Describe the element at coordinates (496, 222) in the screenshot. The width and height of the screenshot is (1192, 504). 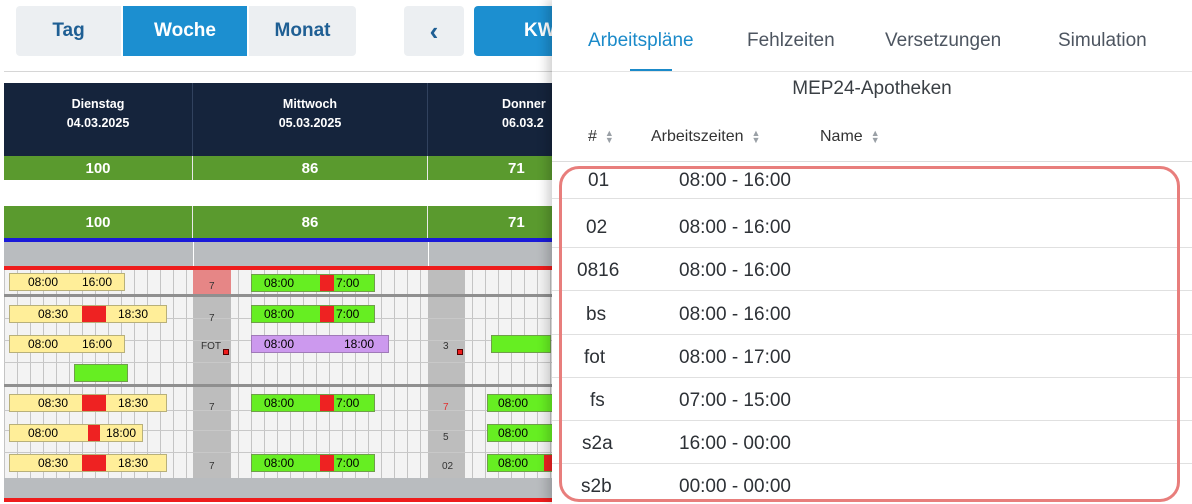
I see `day-sum-total: 71` at that location.